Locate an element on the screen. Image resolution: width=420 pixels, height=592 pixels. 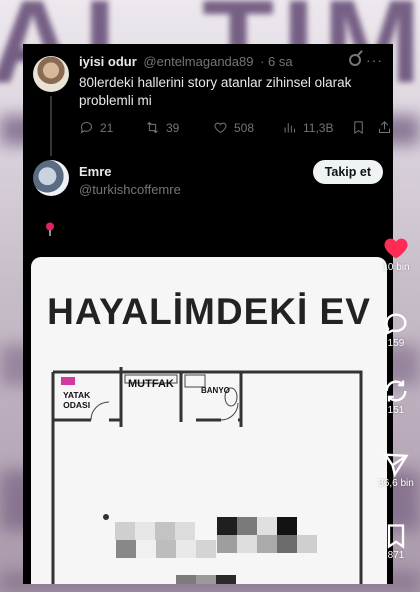
tweet-header: iyisi odur @entelmaganda89 · 6 sa is located at coordinates (186, 61).